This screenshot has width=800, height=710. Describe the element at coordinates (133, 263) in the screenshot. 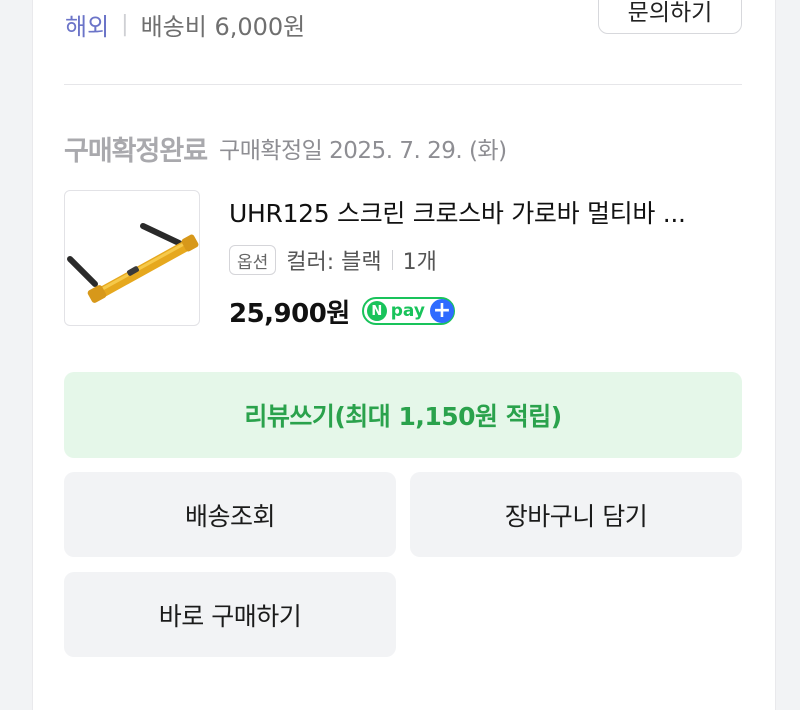

I see `crossbar-product-image` at that location.